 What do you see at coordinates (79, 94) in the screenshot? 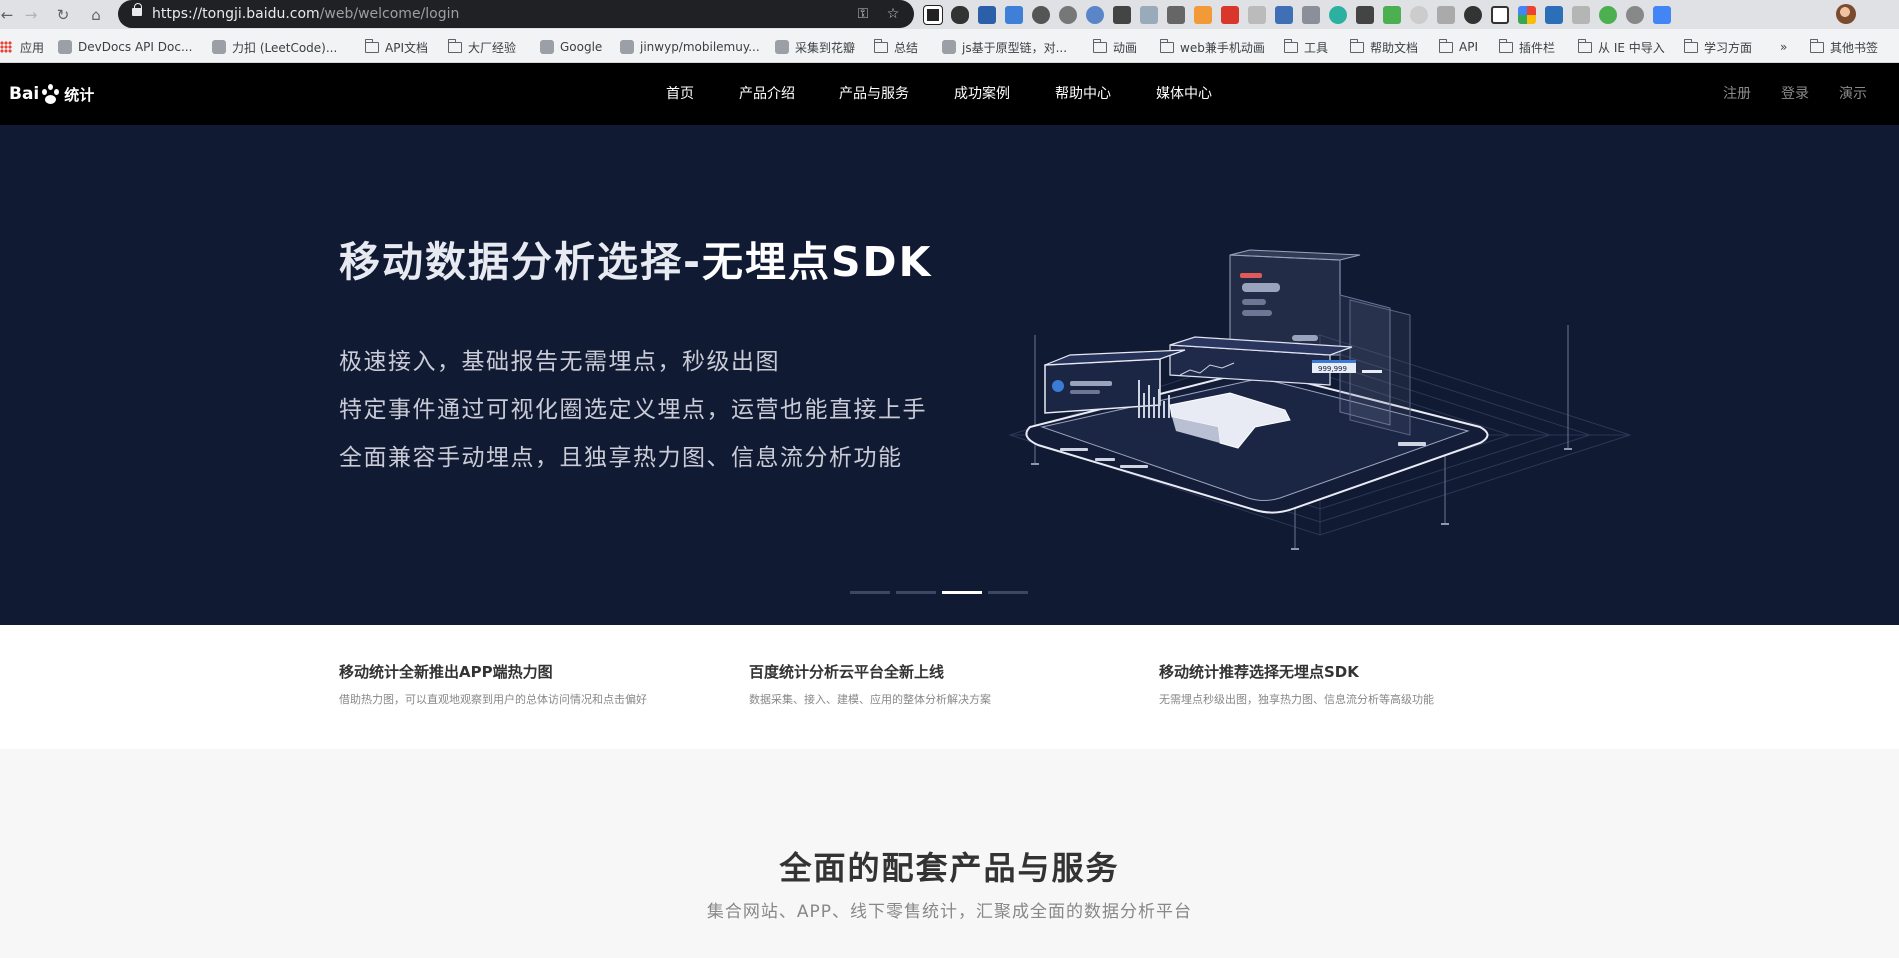
I see `logo-text-cn: 统计` at bounding box center [79, 94].